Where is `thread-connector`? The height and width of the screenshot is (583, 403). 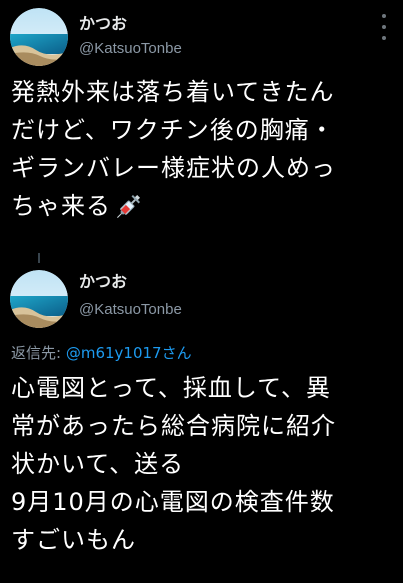 thread-connector is located at coordinates (39, 258).